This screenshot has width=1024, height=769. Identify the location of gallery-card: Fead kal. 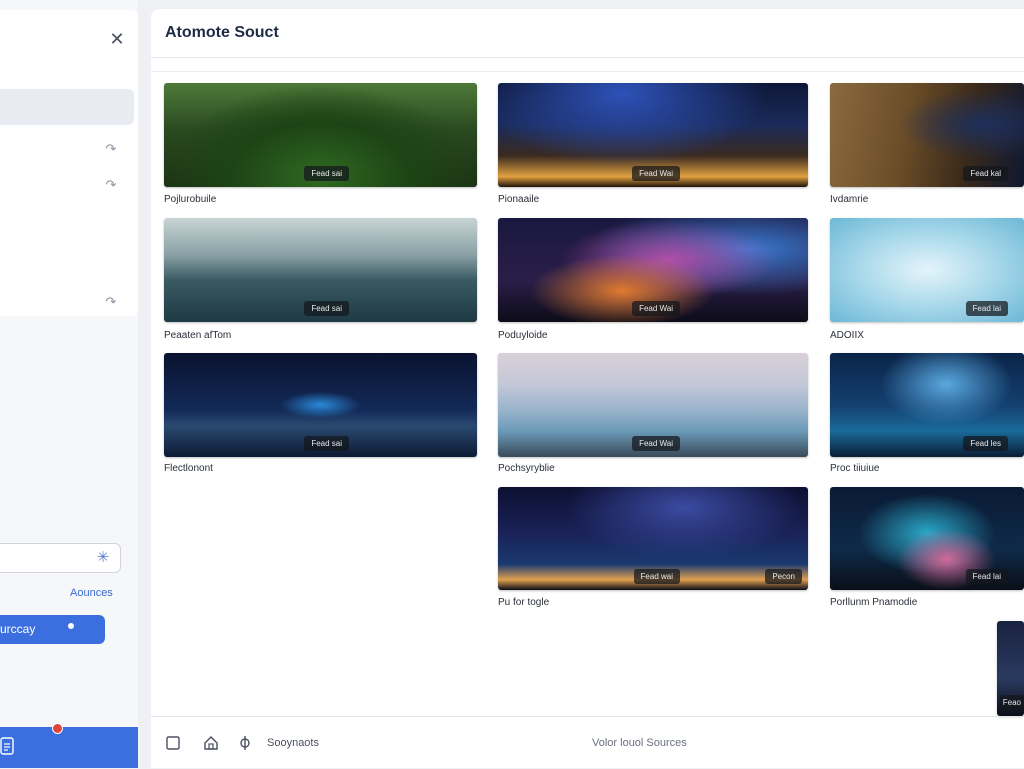
(927, 135).